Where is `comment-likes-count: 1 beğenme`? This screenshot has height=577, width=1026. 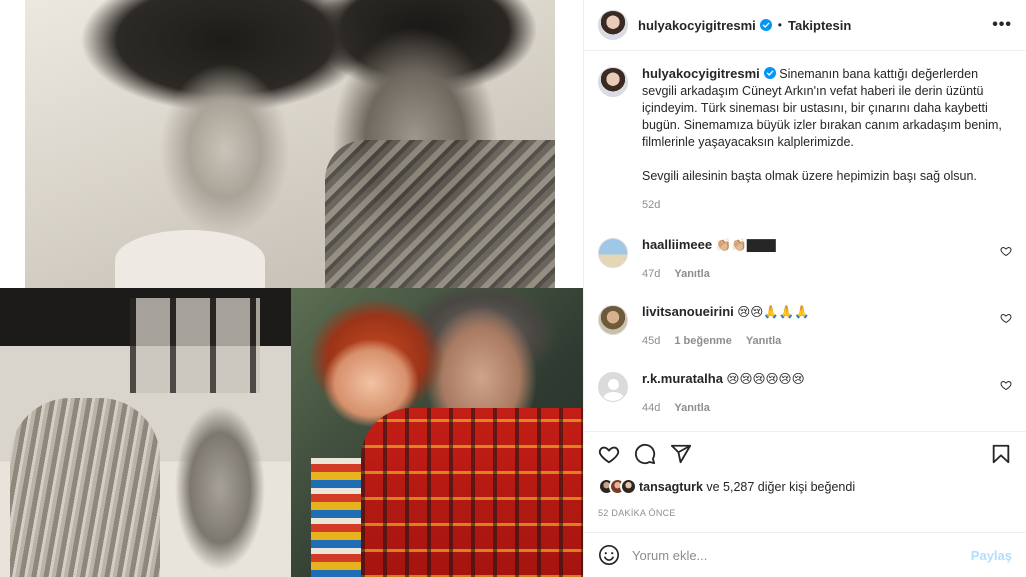
comment-likes-count: 1 beğenme is located at coordinates (702, 341).